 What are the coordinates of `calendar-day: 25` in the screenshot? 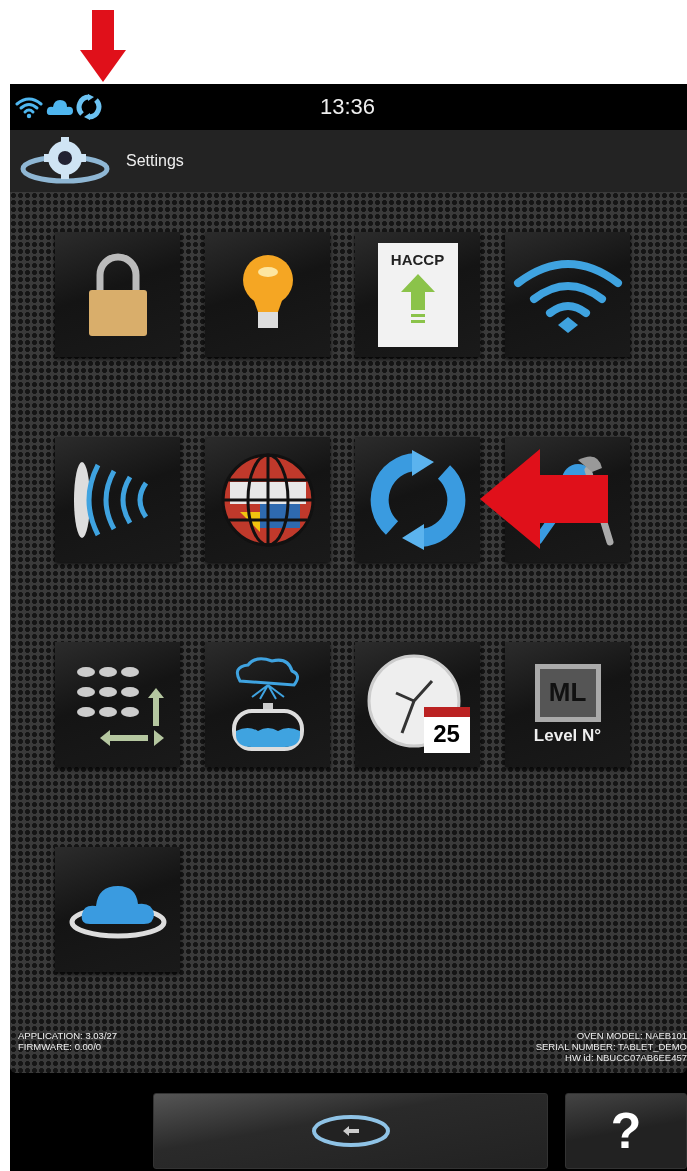 It's located at (446, 733).